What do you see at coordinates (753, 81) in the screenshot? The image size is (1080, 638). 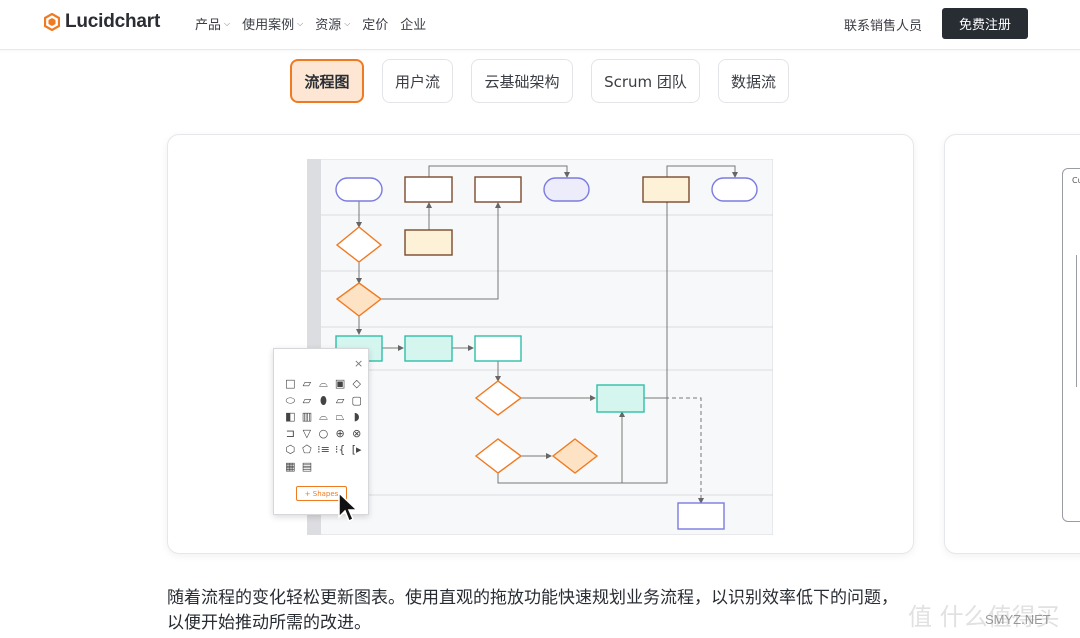 I see `tab-data-flow: 数据流` at bounding box center [753, 81].